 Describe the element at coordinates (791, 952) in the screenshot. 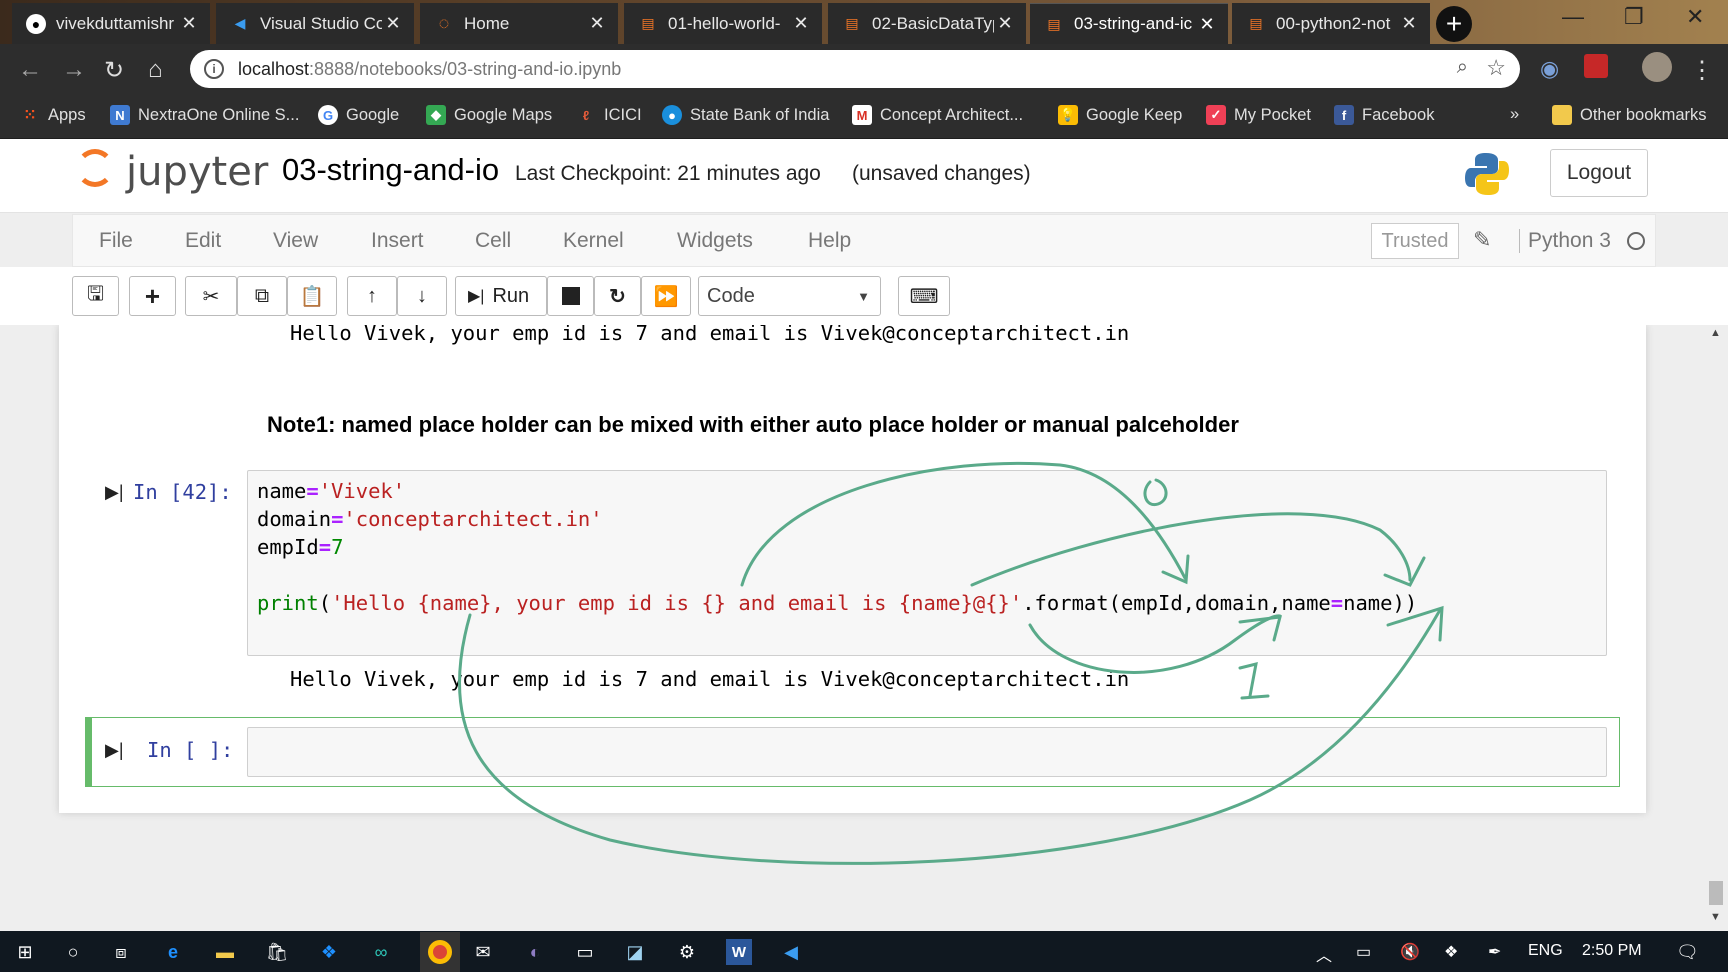

I see `vscode-taskbar-icon: ◀` at that location.